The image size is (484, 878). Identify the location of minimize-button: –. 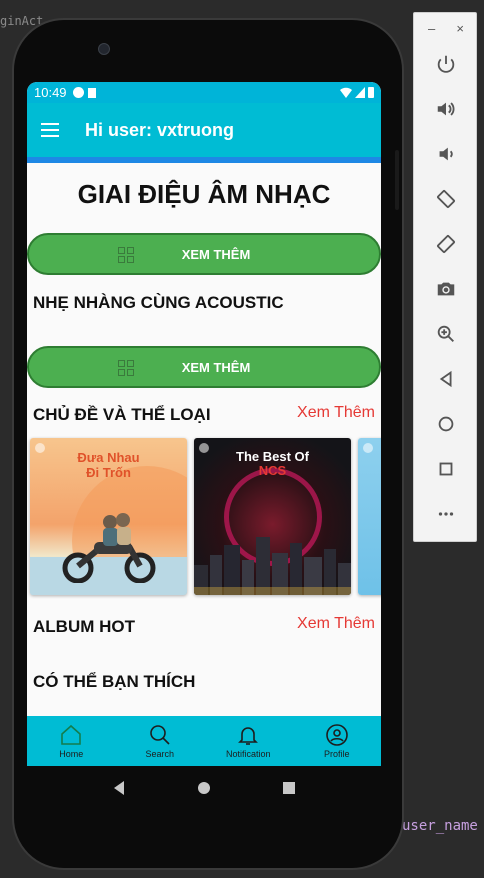
(431, 31).